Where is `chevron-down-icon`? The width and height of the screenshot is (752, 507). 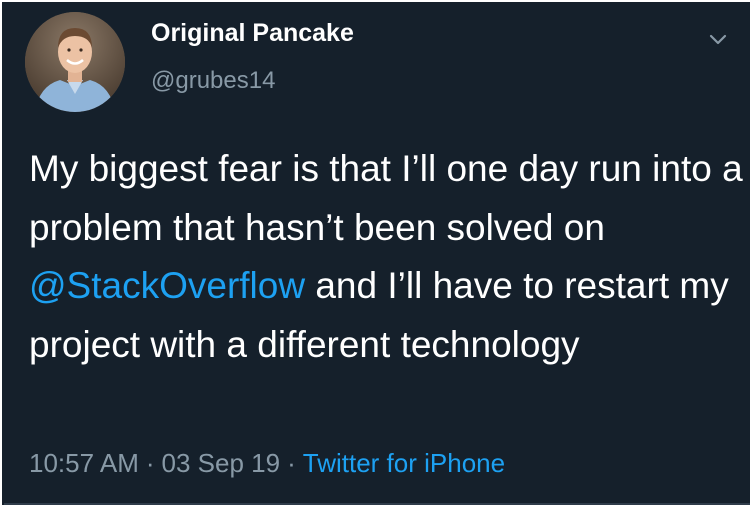 chevron-down-icon is located at coordinates (718, 40).